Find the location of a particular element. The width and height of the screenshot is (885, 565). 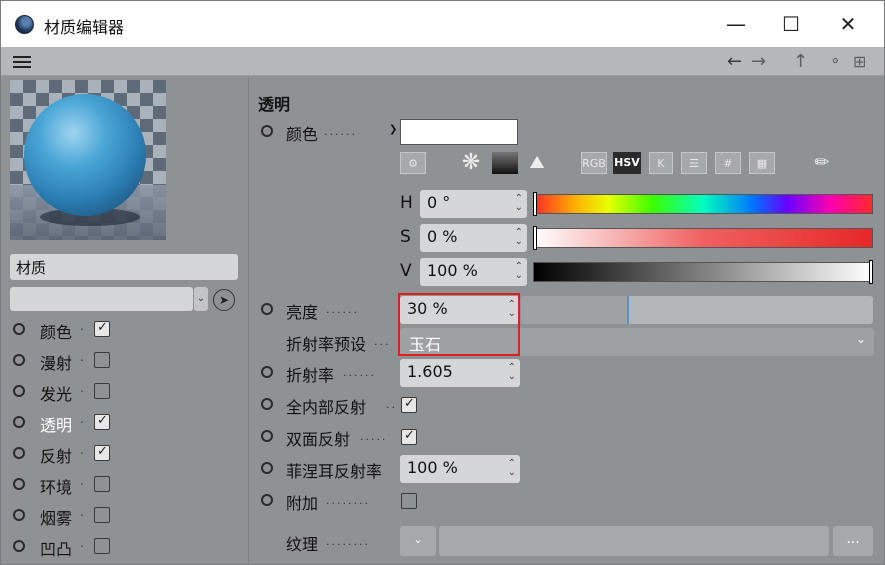

channel-environment: 环境 . is located at coordinates (125, 485).